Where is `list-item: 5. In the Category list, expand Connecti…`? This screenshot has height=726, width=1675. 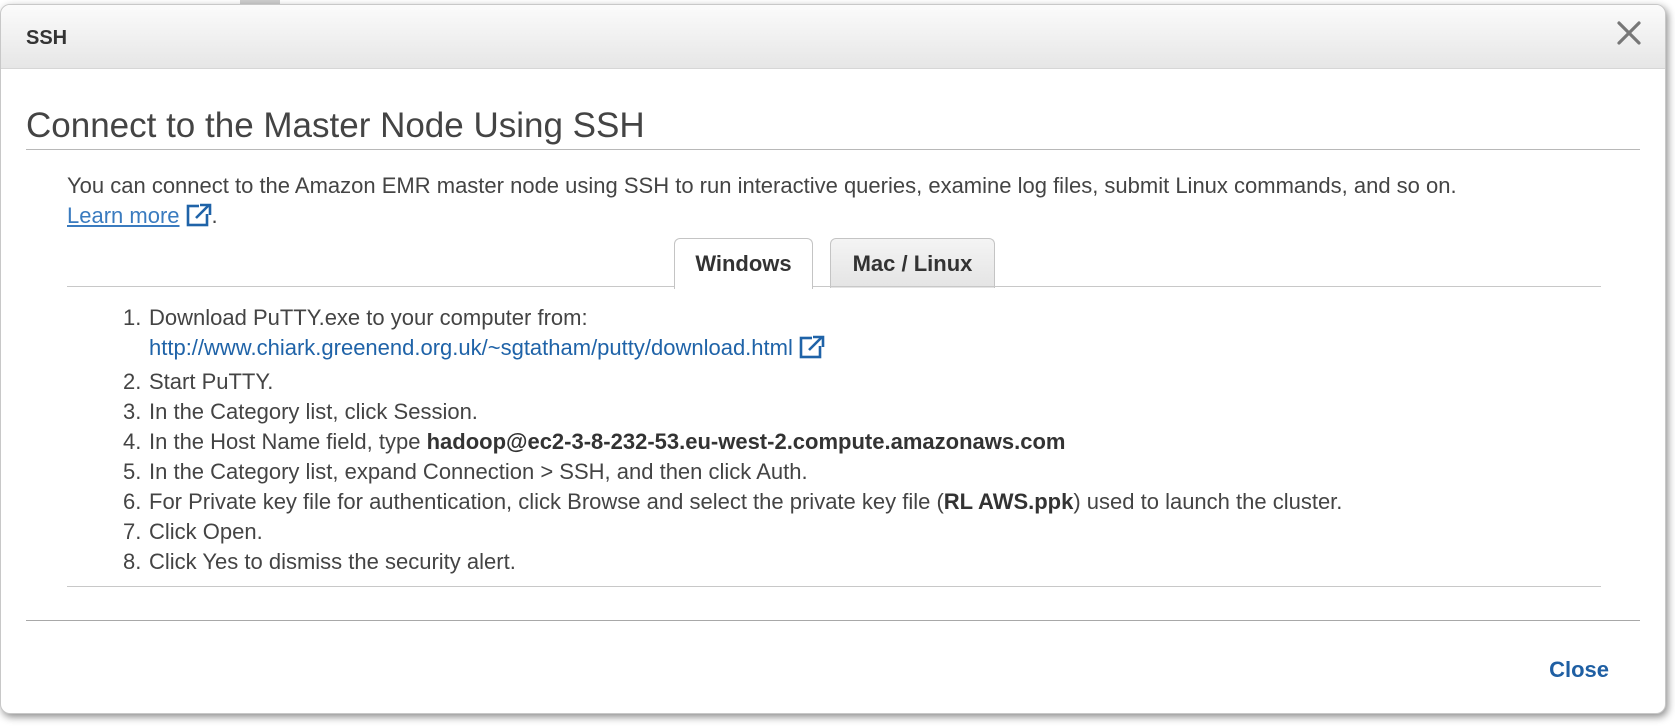 list-item: 5. In the Category list, expand Connecti… is located at coordinates (730, 472).